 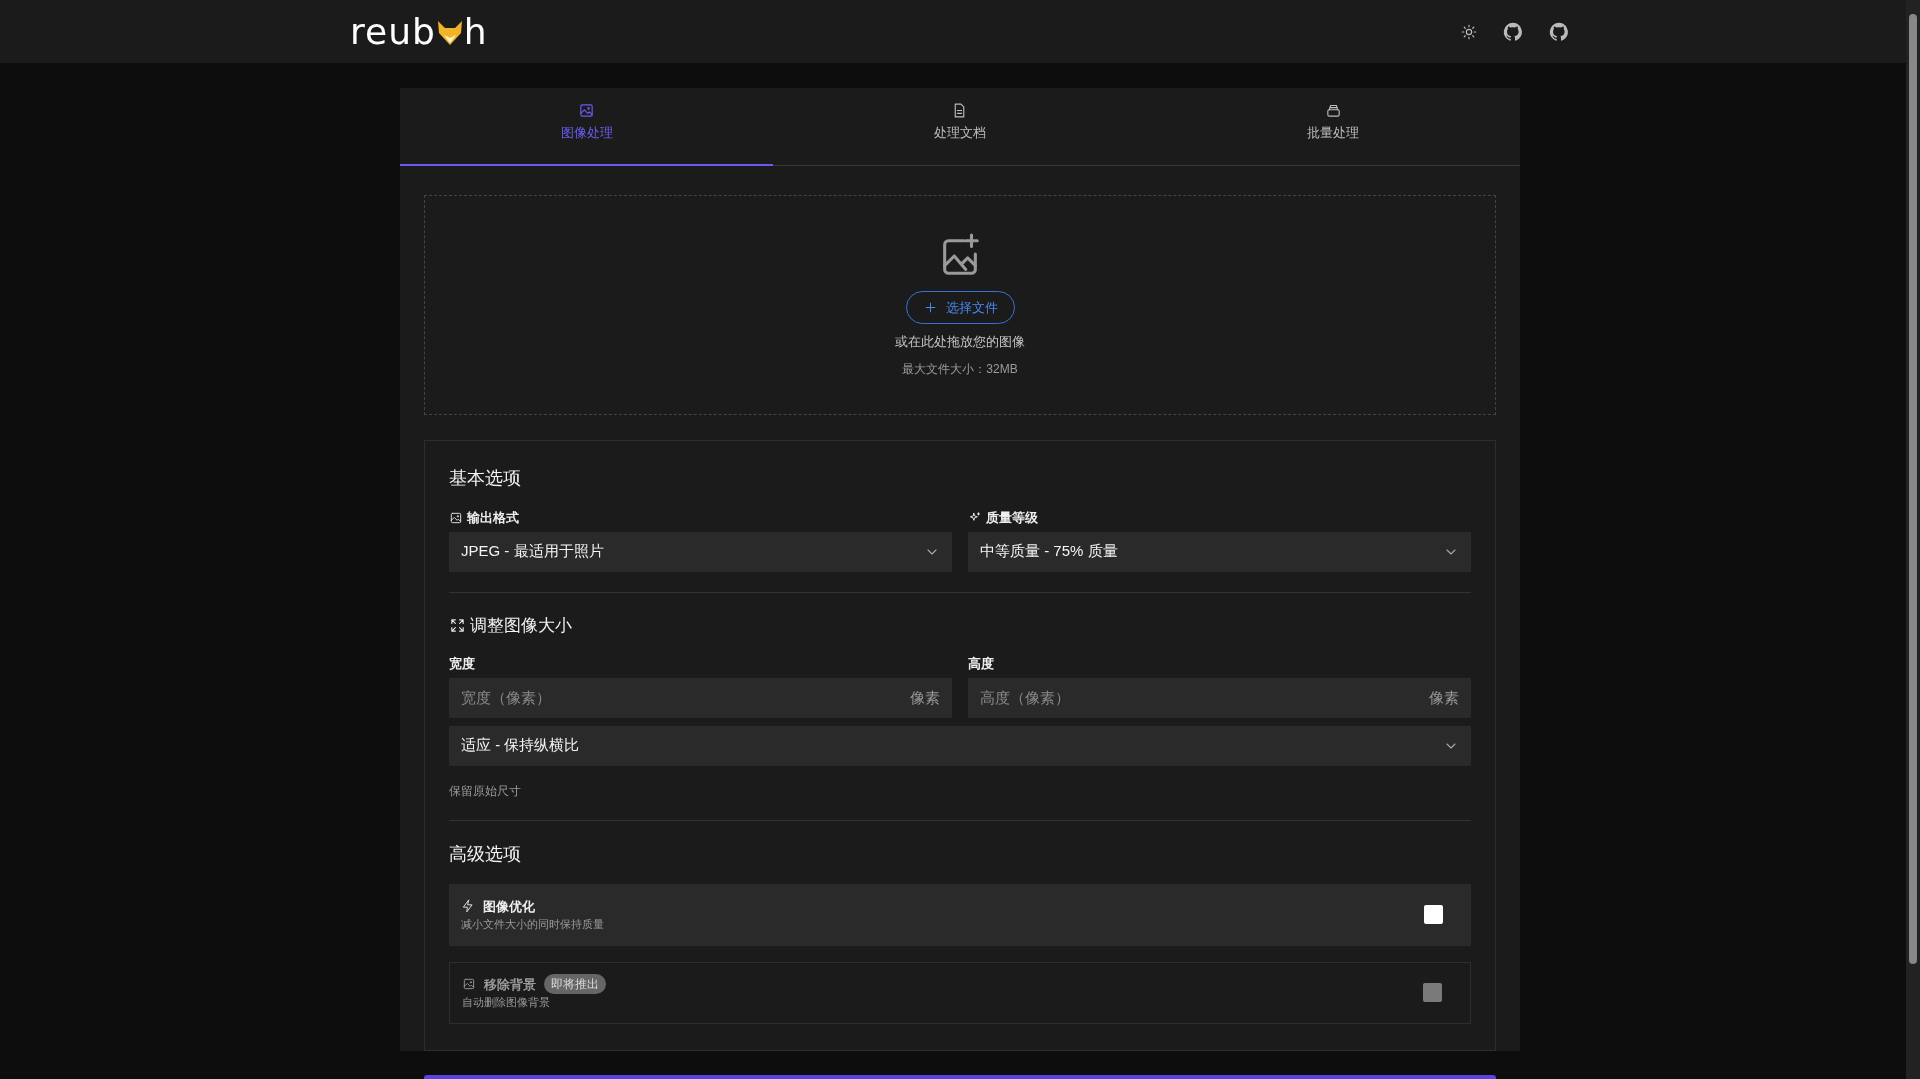 I want to click on plus-icon, so click(x=930, y=307).